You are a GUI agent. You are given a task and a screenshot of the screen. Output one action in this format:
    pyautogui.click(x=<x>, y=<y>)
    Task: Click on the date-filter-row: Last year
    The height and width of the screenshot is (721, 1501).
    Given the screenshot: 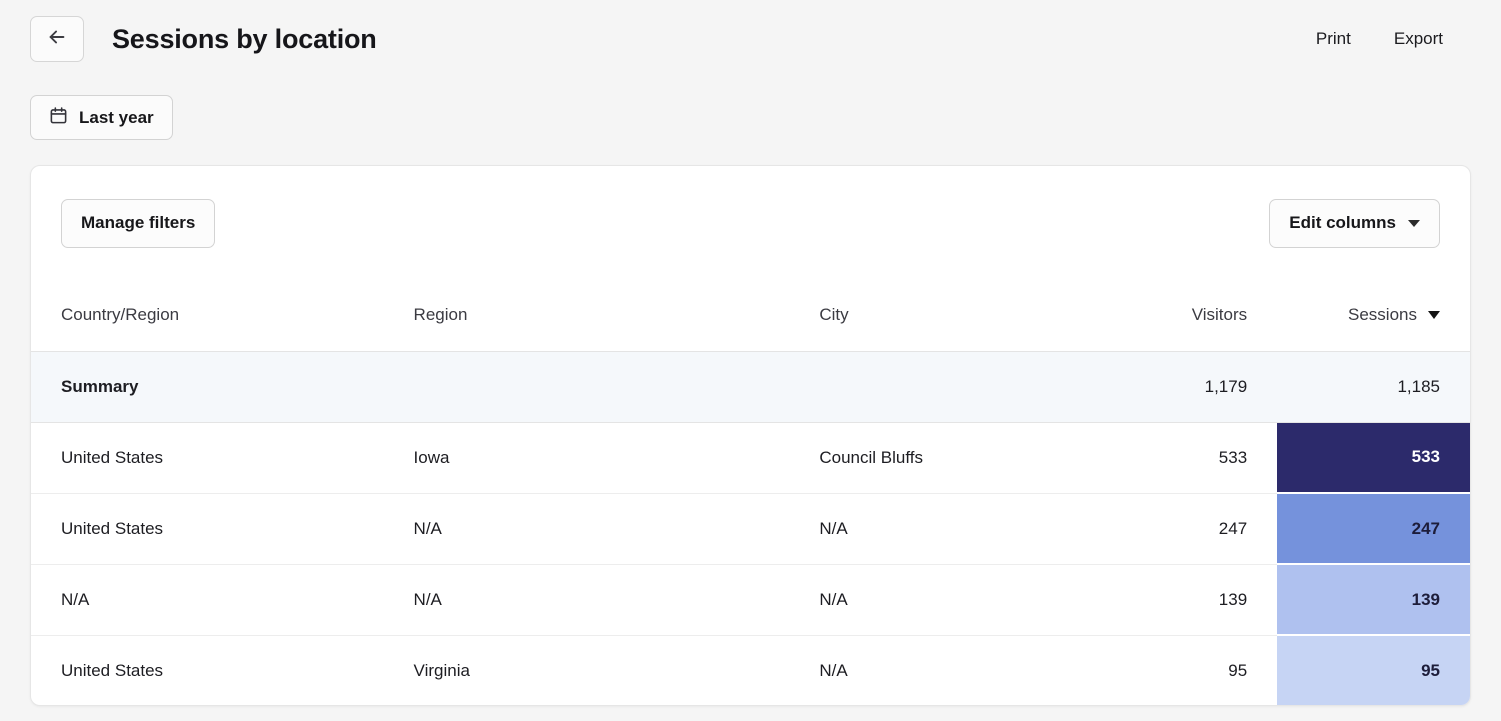 What is the action you would take?
    pyautogui.click(x=750, y=117)
    